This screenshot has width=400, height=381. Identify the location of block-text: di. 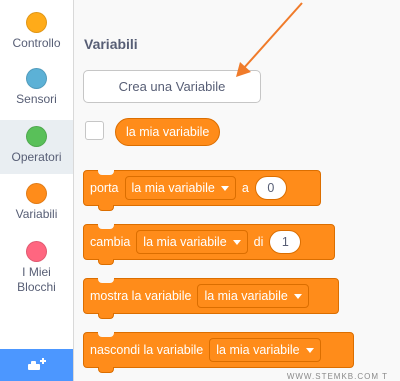
(258, 242).